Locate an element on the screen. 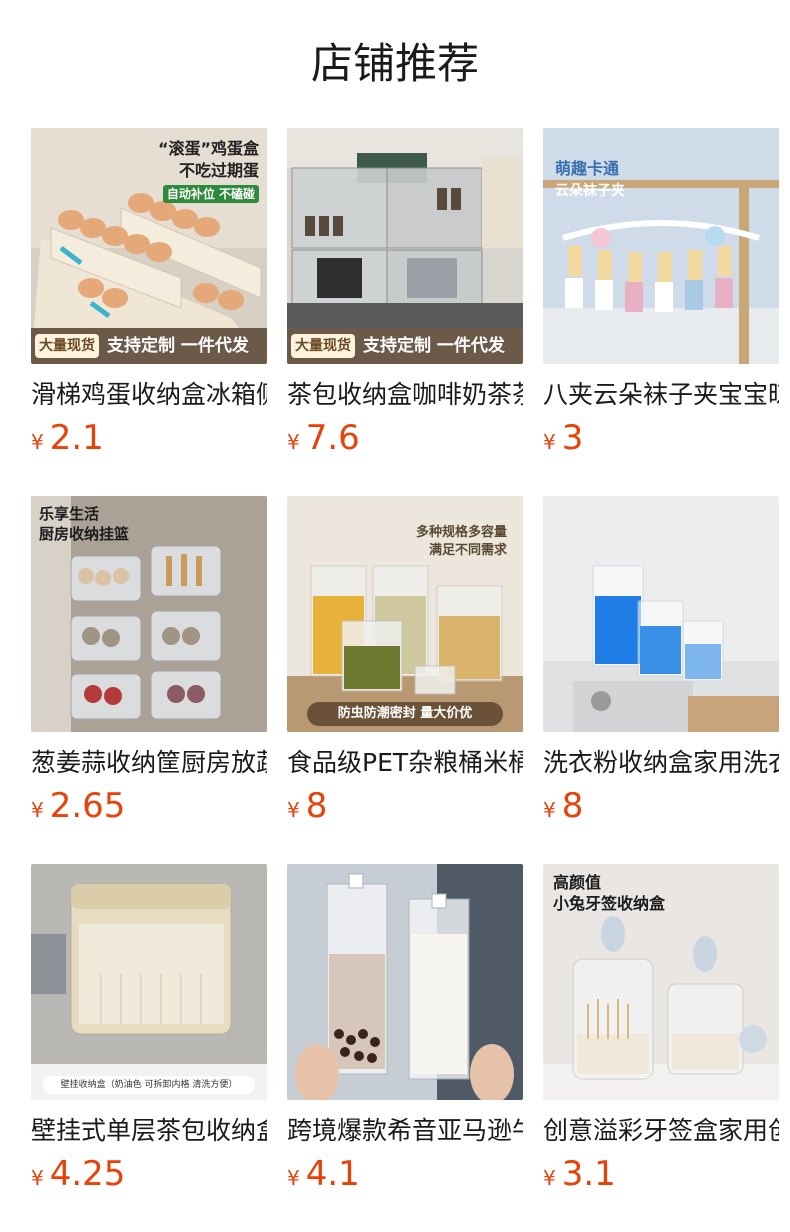 This screenshot has height=1232, width=790. product-image: 乐享生活 厨房收纳挂篮 is located at coordinates (149, 614).